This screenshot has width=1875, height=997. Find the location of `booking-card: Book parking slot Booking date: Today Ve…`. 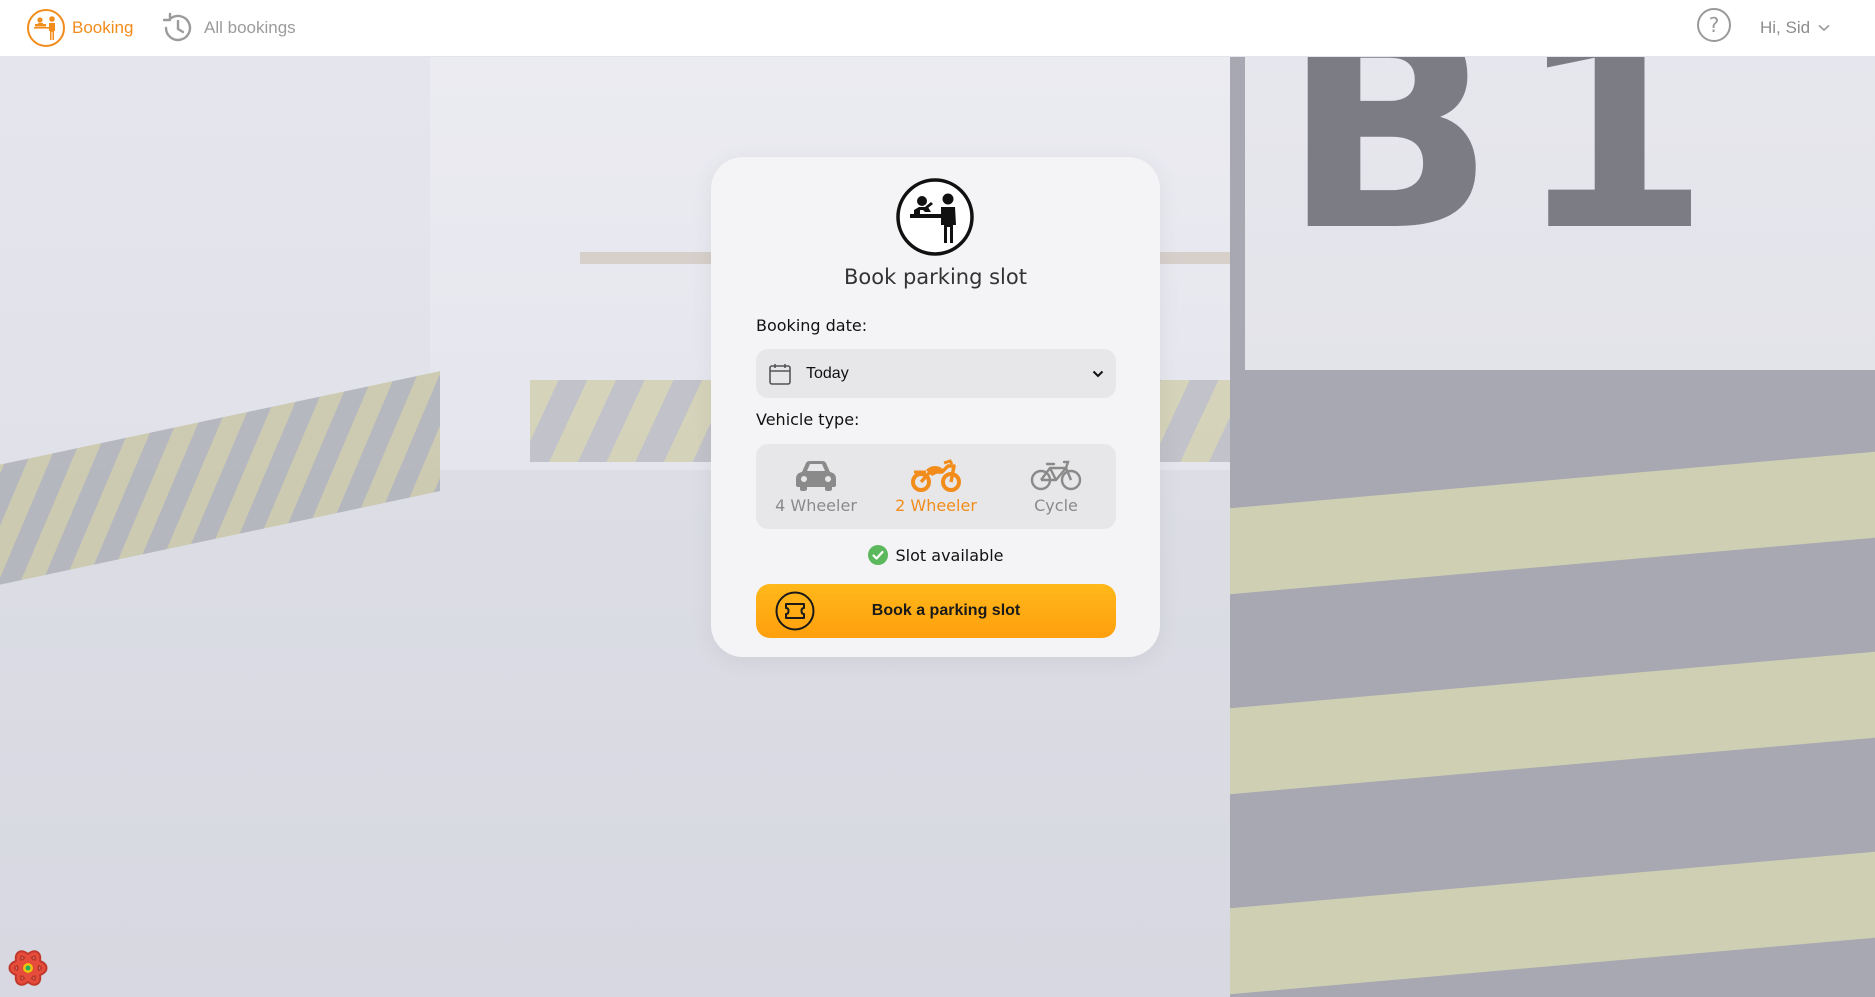

booking-card: Book parking slot Booking date: Today Ve… is located at coordinates (935, 407).